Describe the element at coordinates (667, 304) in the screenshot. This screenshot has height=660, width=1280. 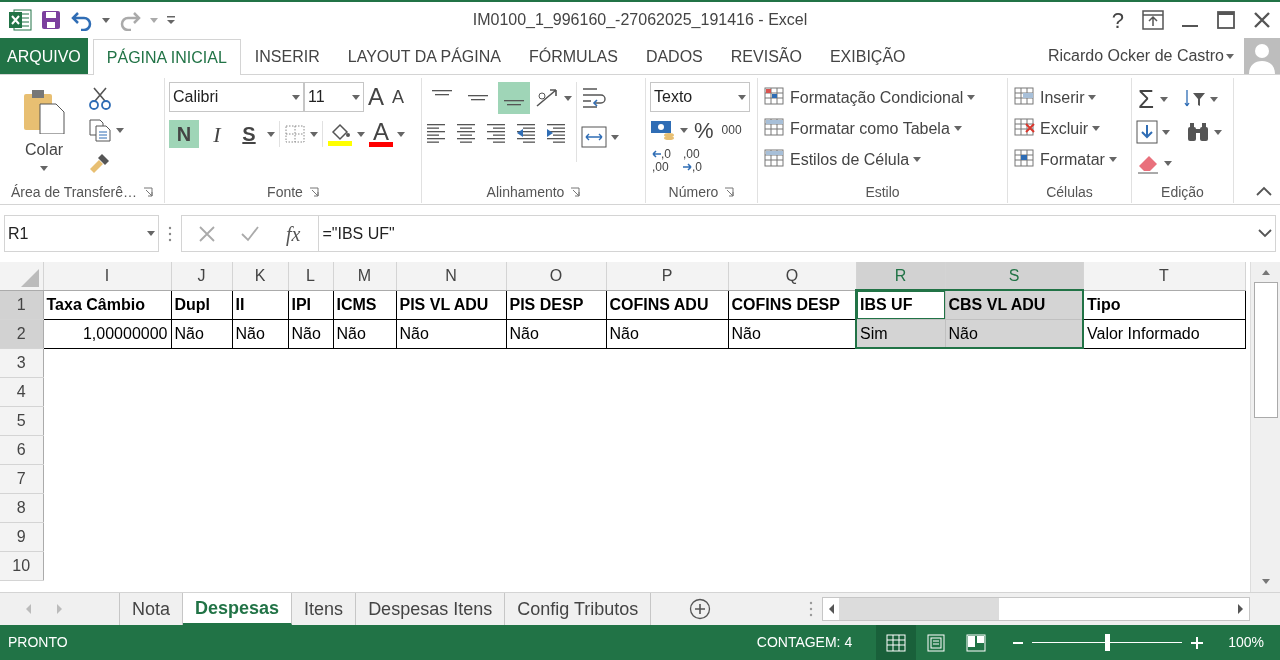
I see `table-cell: COFINS ADU` at that location.